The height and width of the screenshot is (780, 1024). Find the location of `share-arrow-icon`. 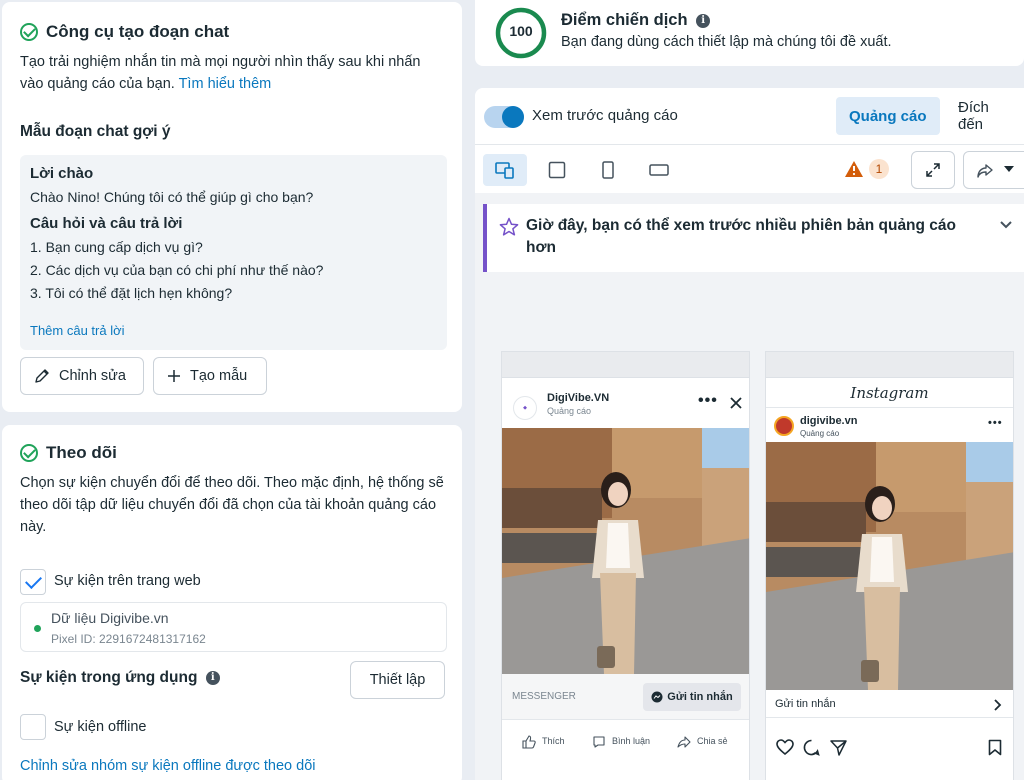

share-arrow-icon is located at coordinates (985, 171).